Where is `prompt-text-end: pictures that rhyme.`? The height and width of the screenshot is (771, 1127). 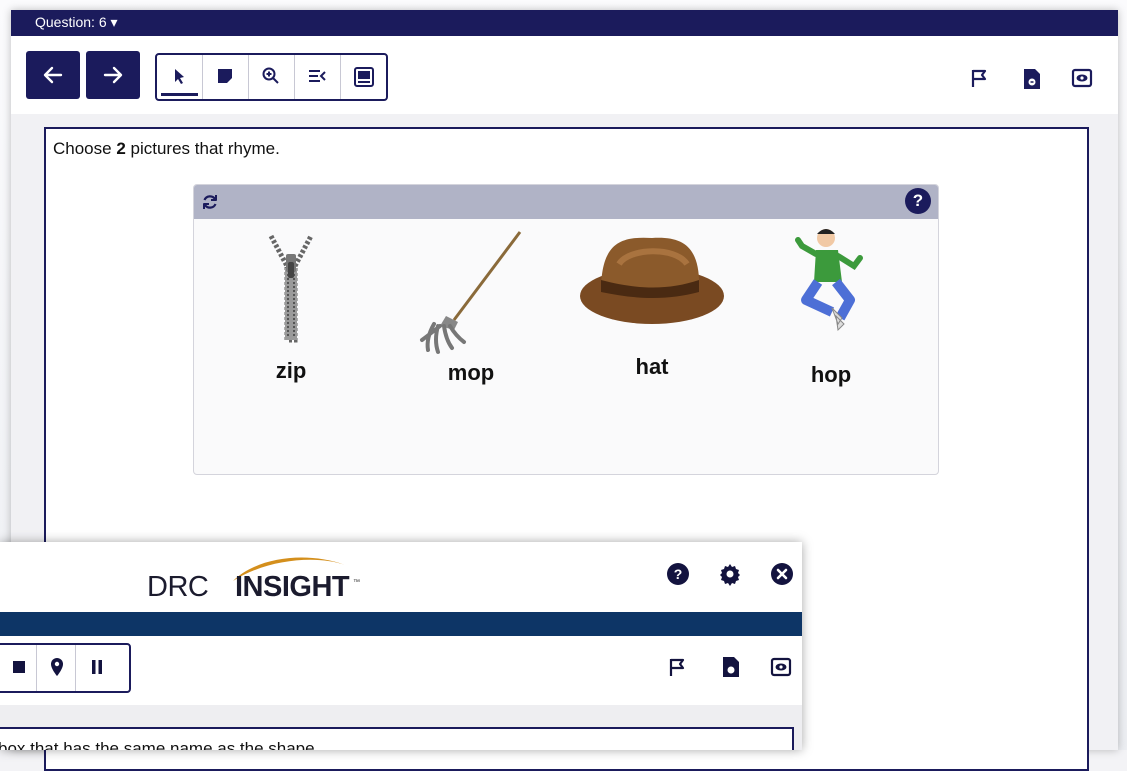 prompt-text-end: pictures that rhyme. is located at coordinates (202, 148).